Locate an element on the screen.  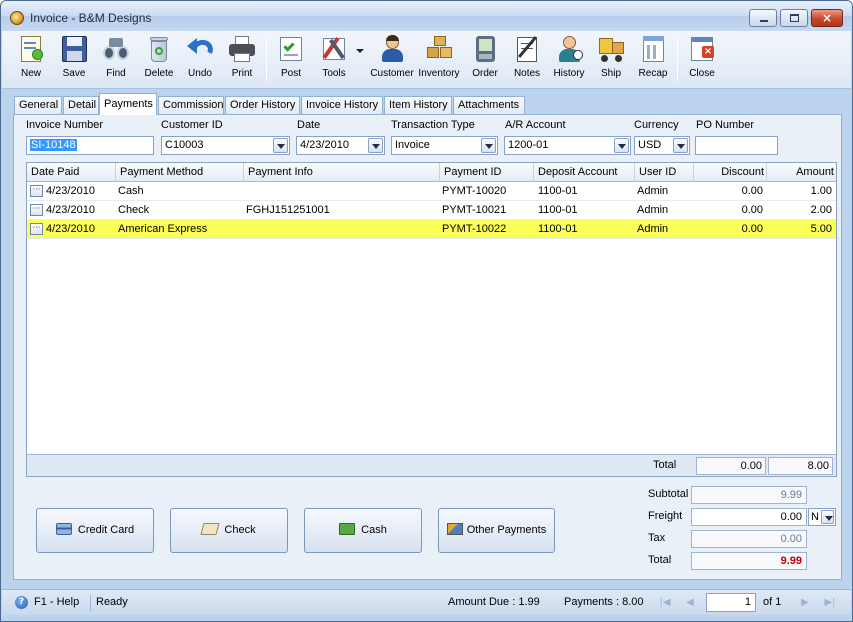
column-header-payment-id: Payment ID is located at coordinates (487, 172).